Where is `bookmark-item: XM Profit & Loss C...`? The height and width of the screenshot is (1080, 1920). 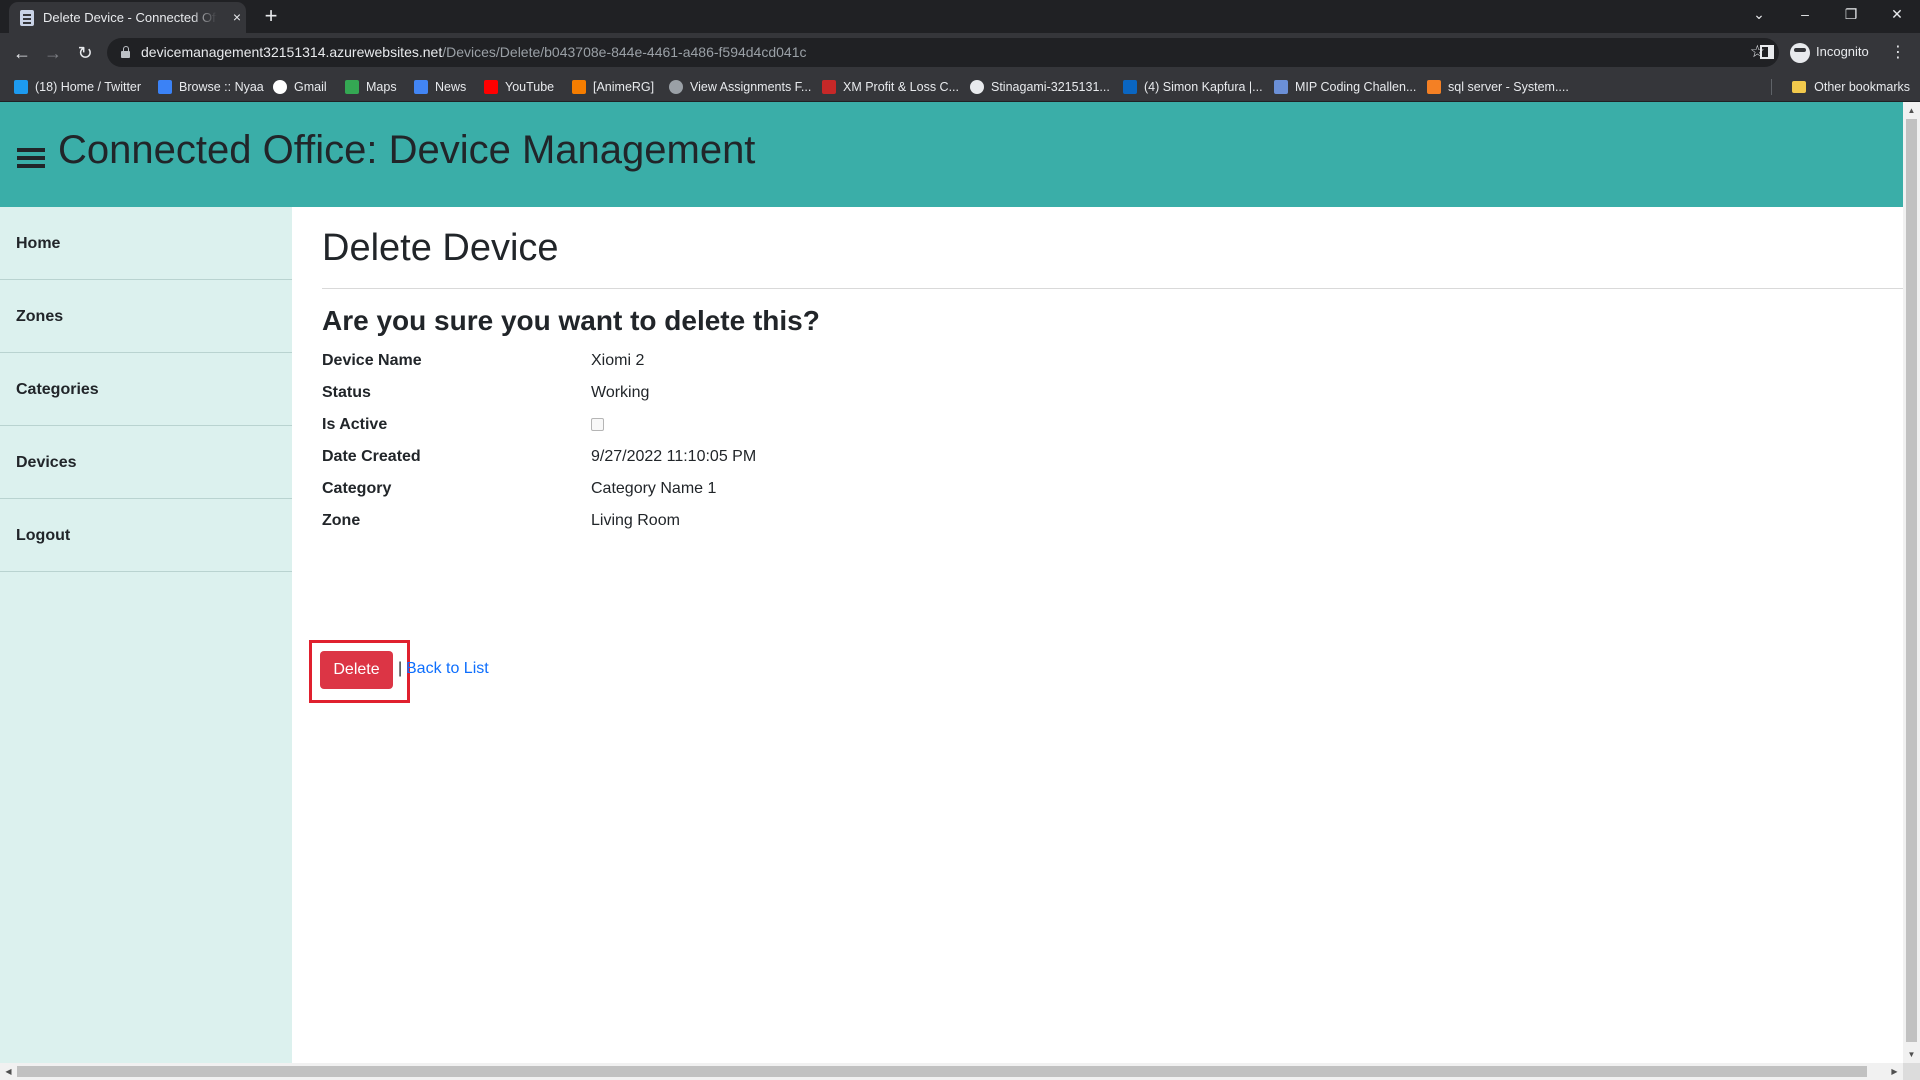 bookmark-item: XM Profit & Loss C... is located at coordinates (890, 87).